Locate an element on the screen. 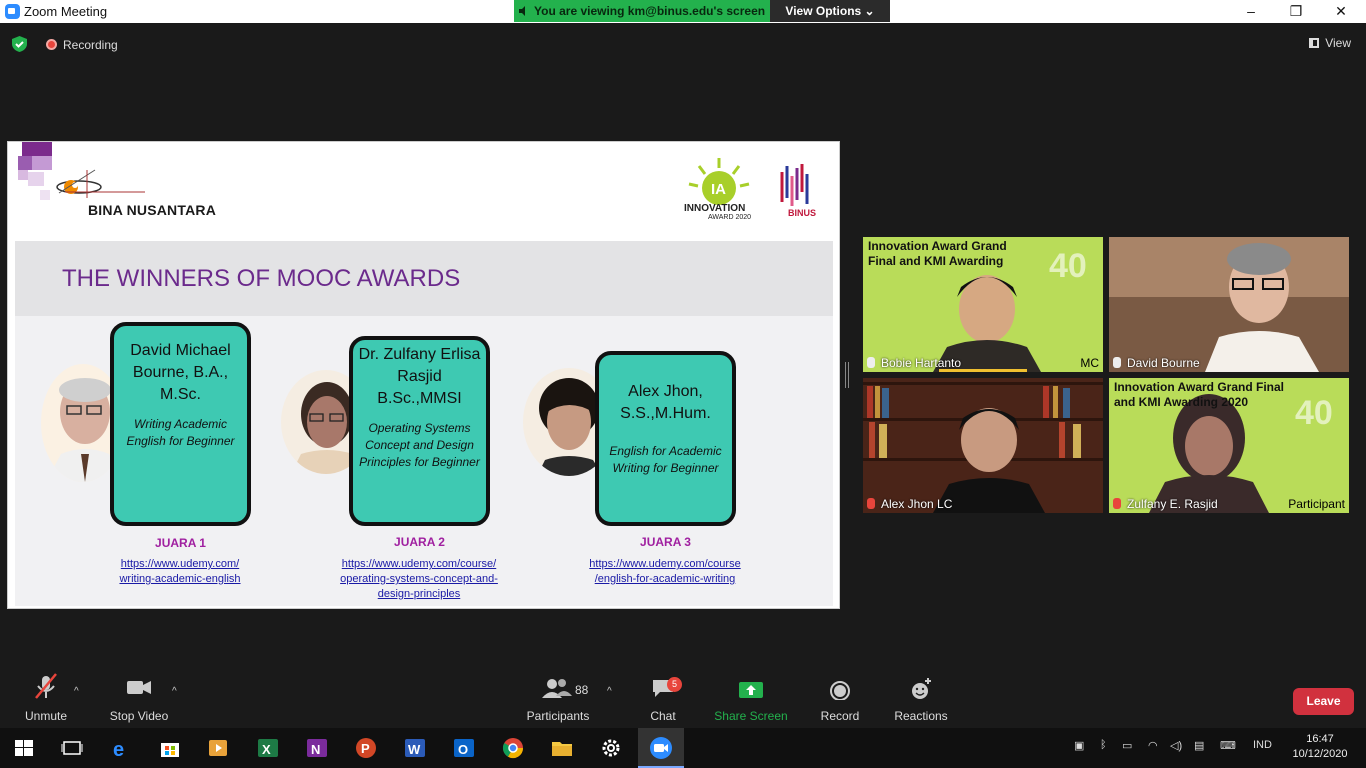  winner-name: David Michael Bourne, B.A., M.Sc. is located at coordinates (180, 372).